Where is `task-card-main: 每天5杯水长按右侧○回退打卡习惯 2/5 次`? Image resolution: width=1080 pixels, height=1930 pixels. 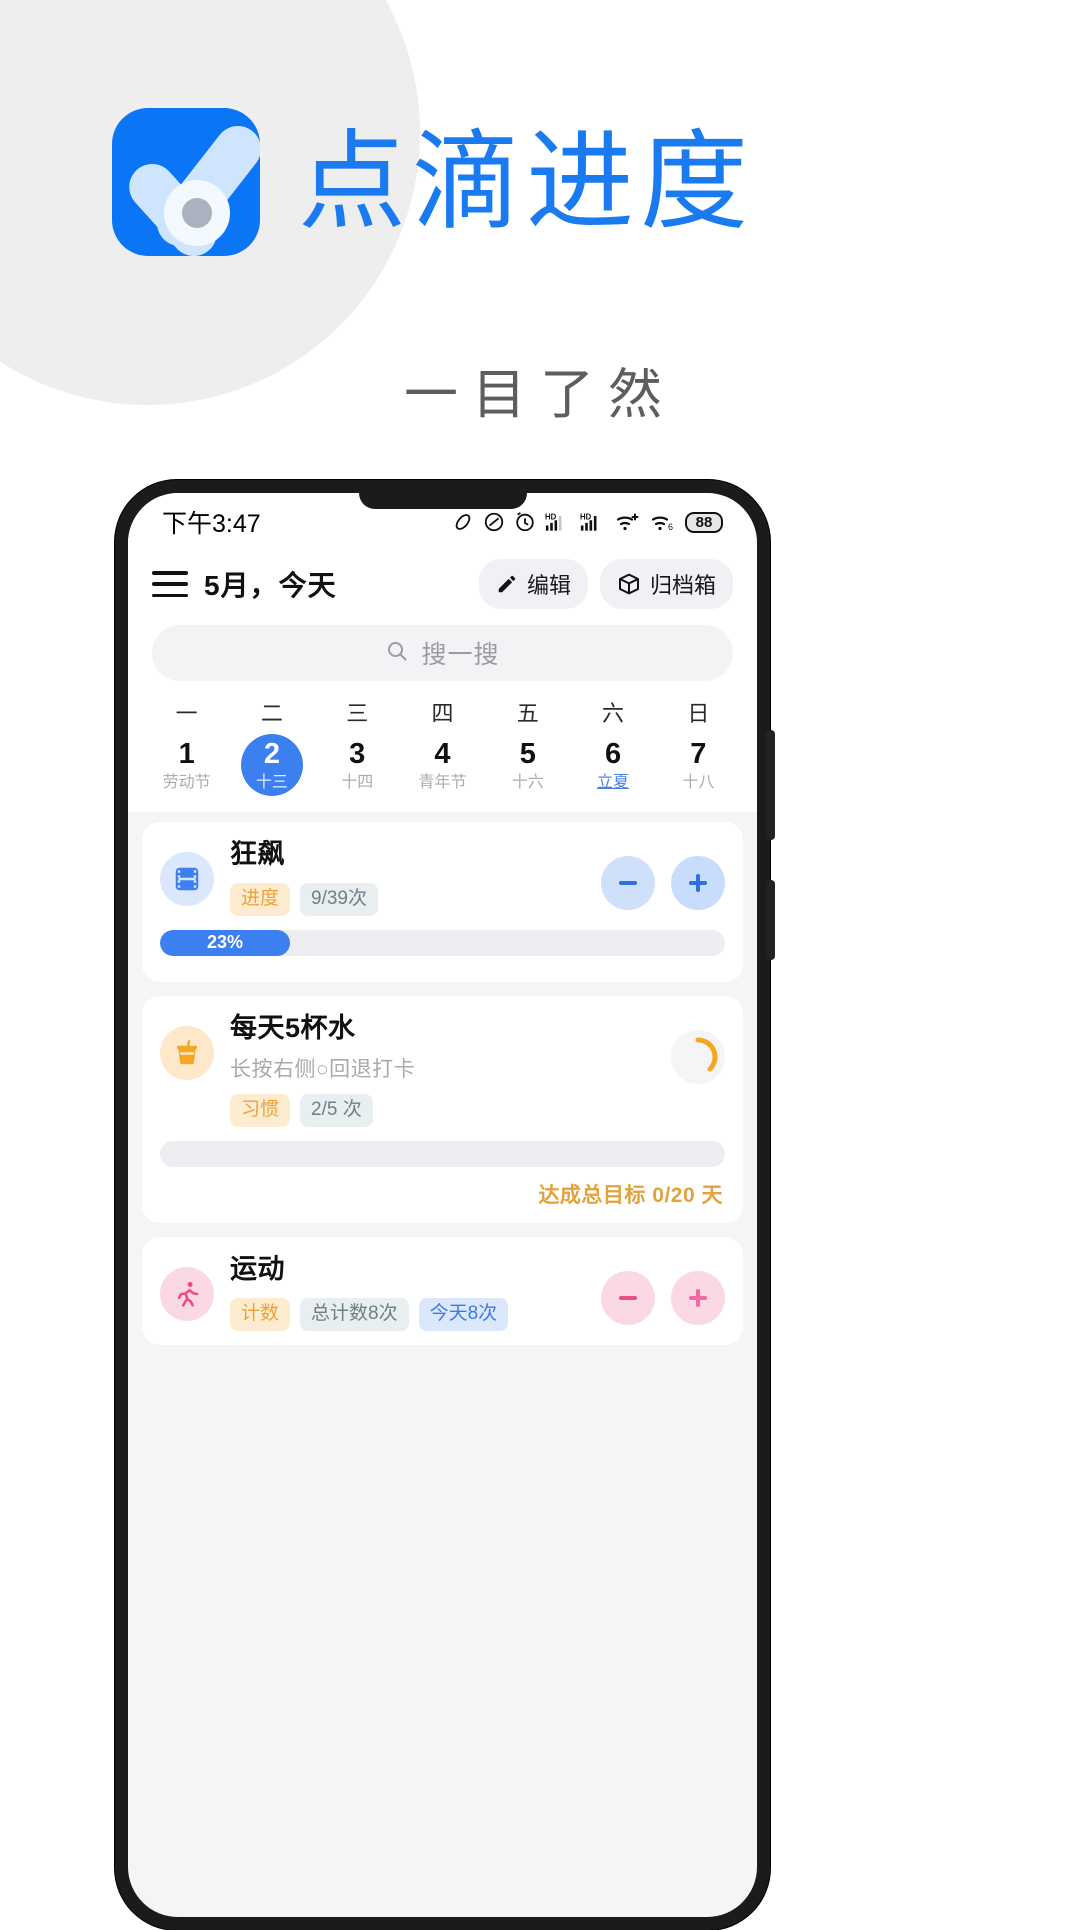 task-card-main: 每天5杯水长按右侧○回退打卡习惯 2/5 次 is located at coordinates (442, 1070).